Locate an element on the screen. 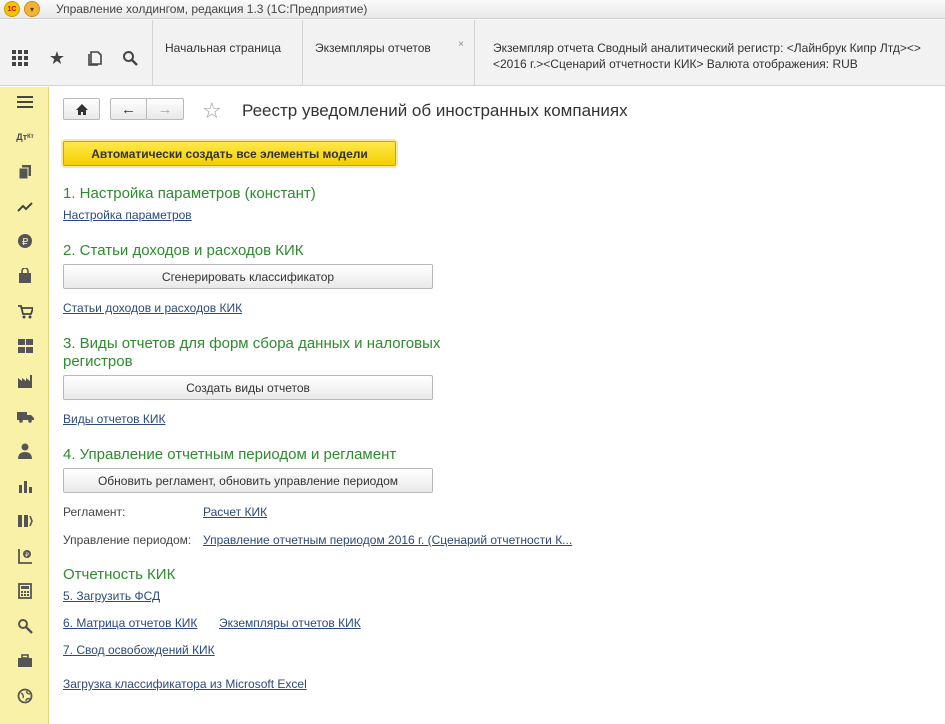 This screenshot has width=945, height=724. menu-icon is located at coordinates (25, 102).